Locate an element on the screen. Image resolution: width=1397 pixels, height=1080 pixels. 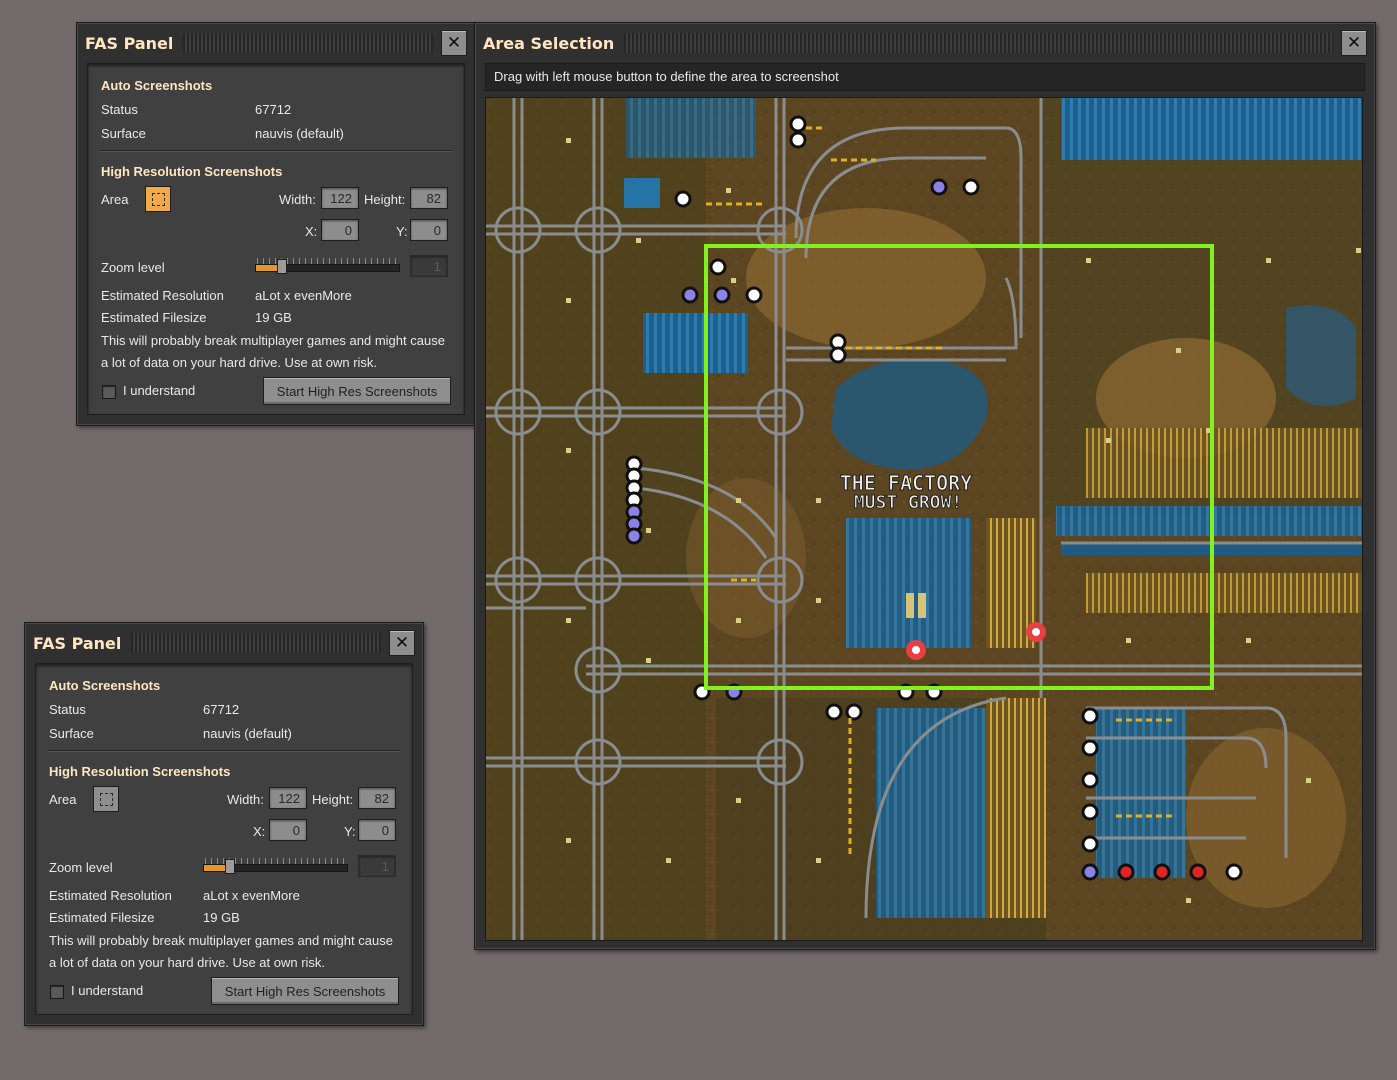
map-banner-line2: MUST GROW! is located at coordinates (908, 502).